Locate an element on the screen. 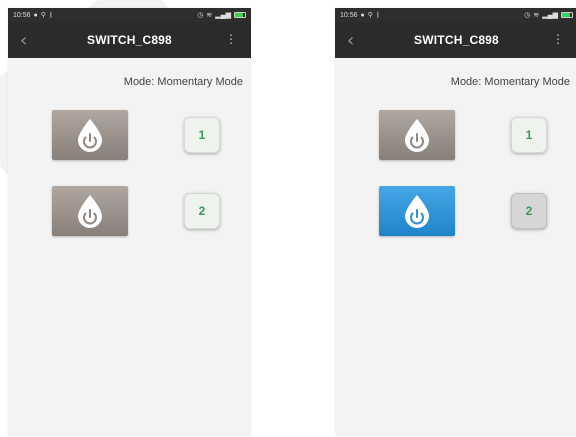 This screenshot has width=576, height=437. power-switch-button-active is located at coordinates (417, 211).